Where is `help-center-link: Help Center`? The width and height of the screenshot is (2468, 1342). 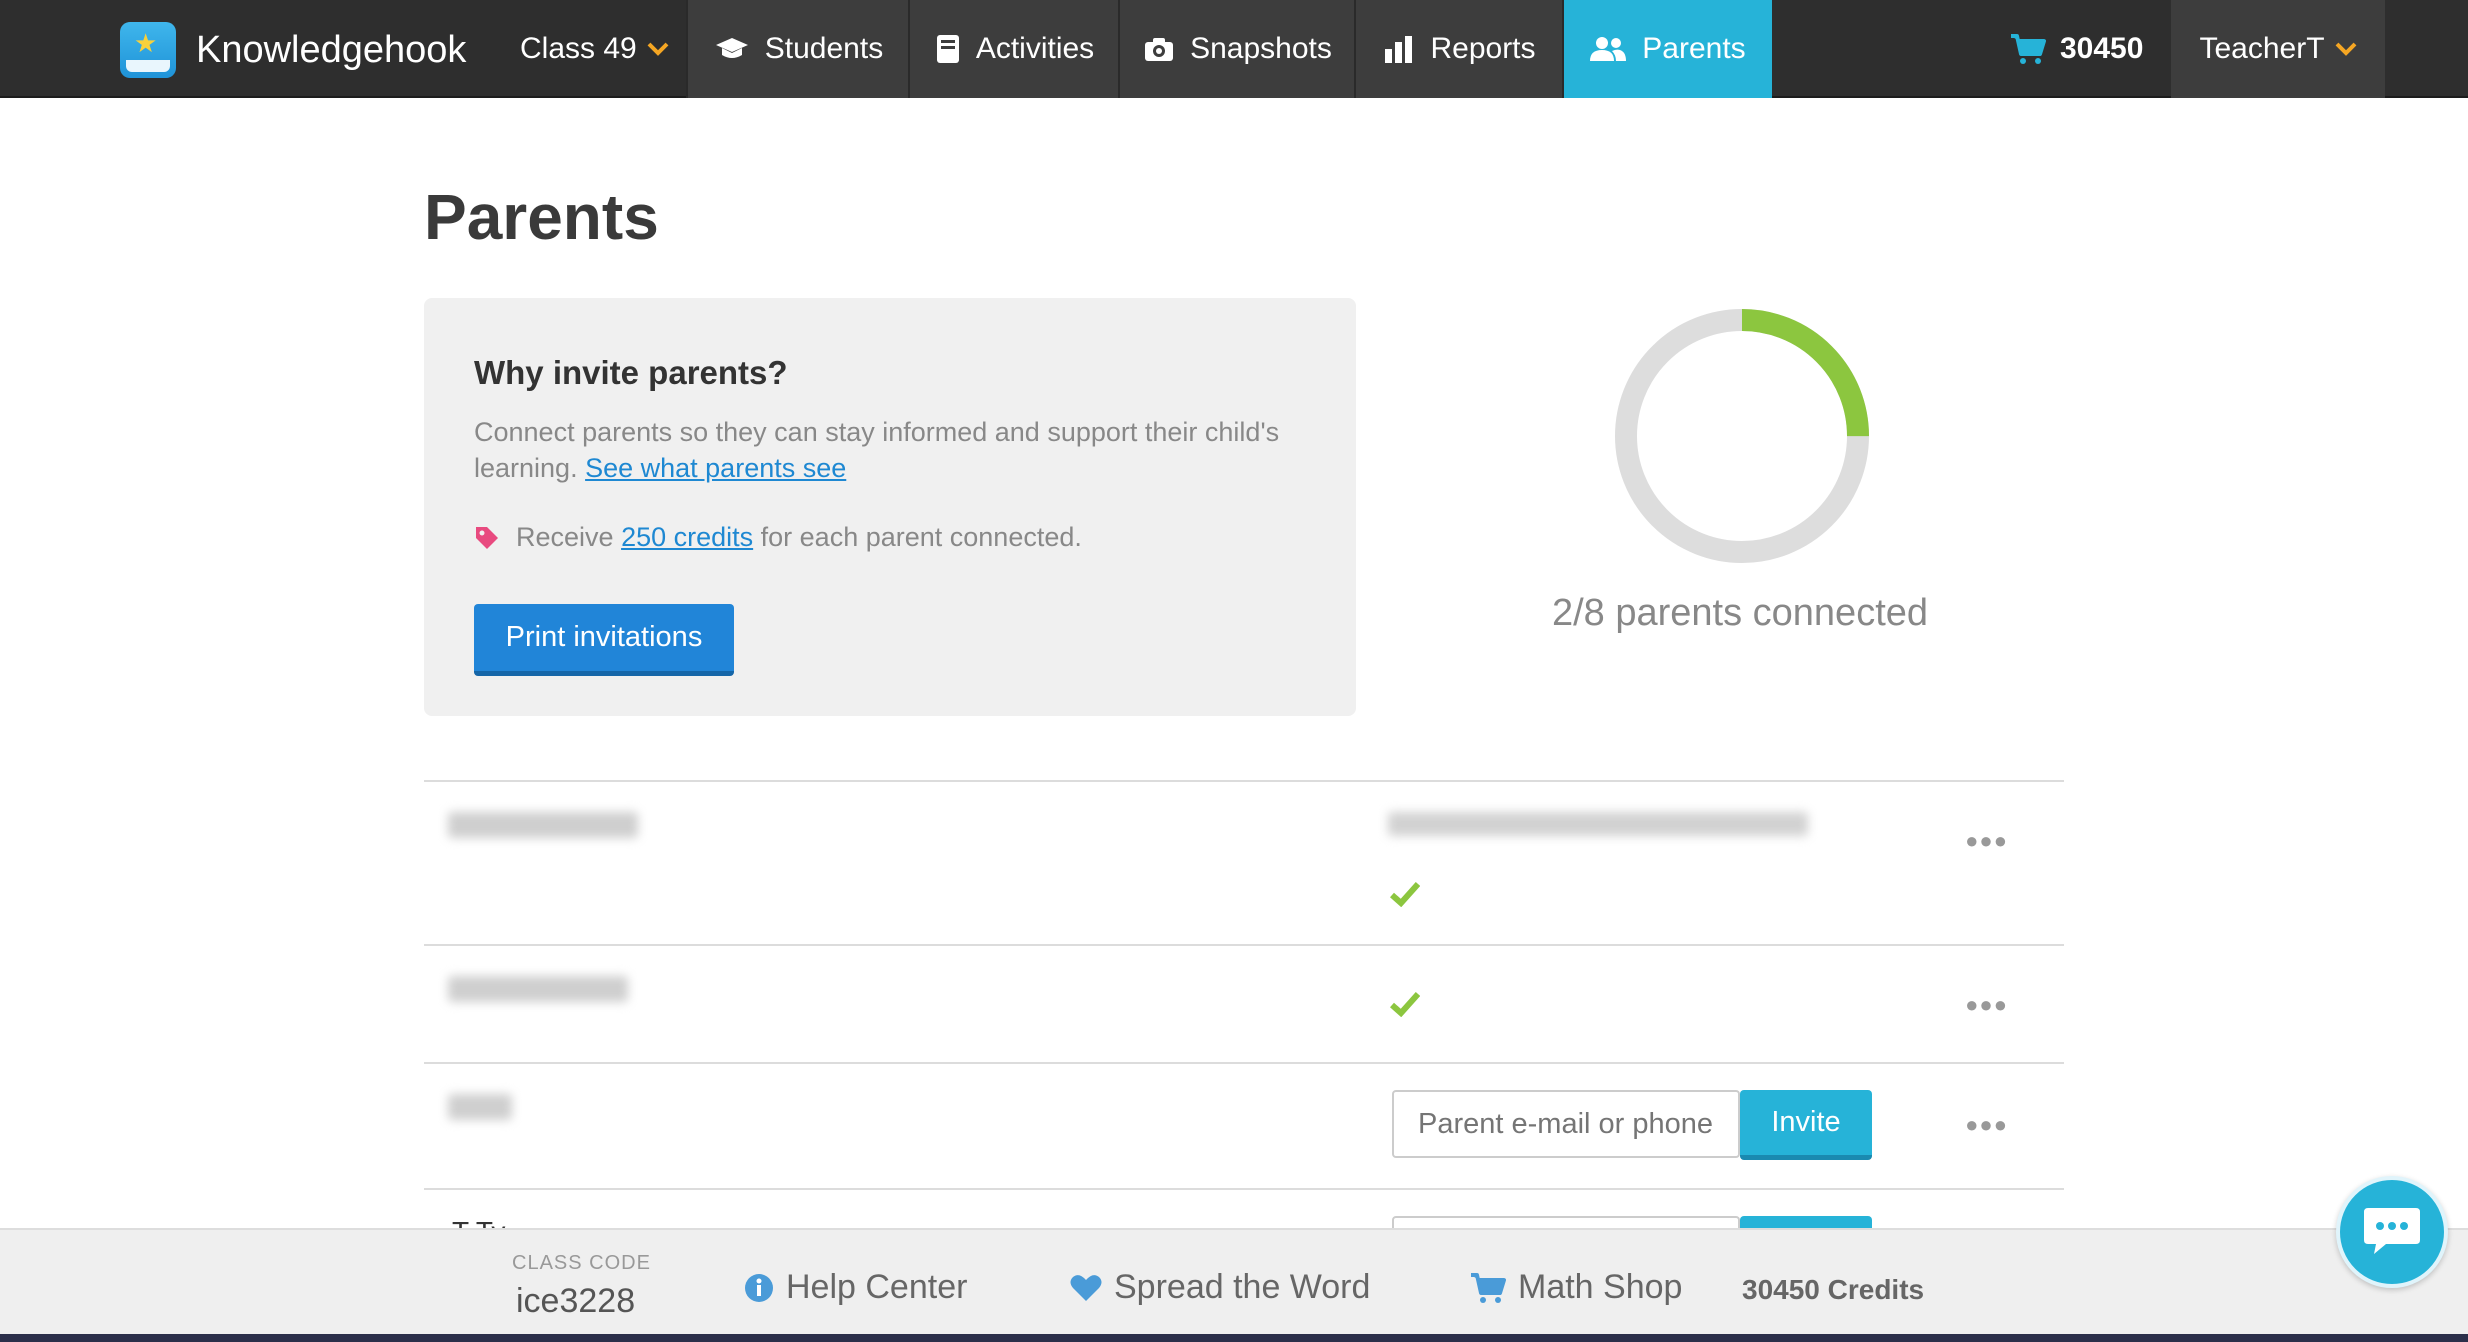
help-center-link: Help Center is located at coordinates (855, 1287).